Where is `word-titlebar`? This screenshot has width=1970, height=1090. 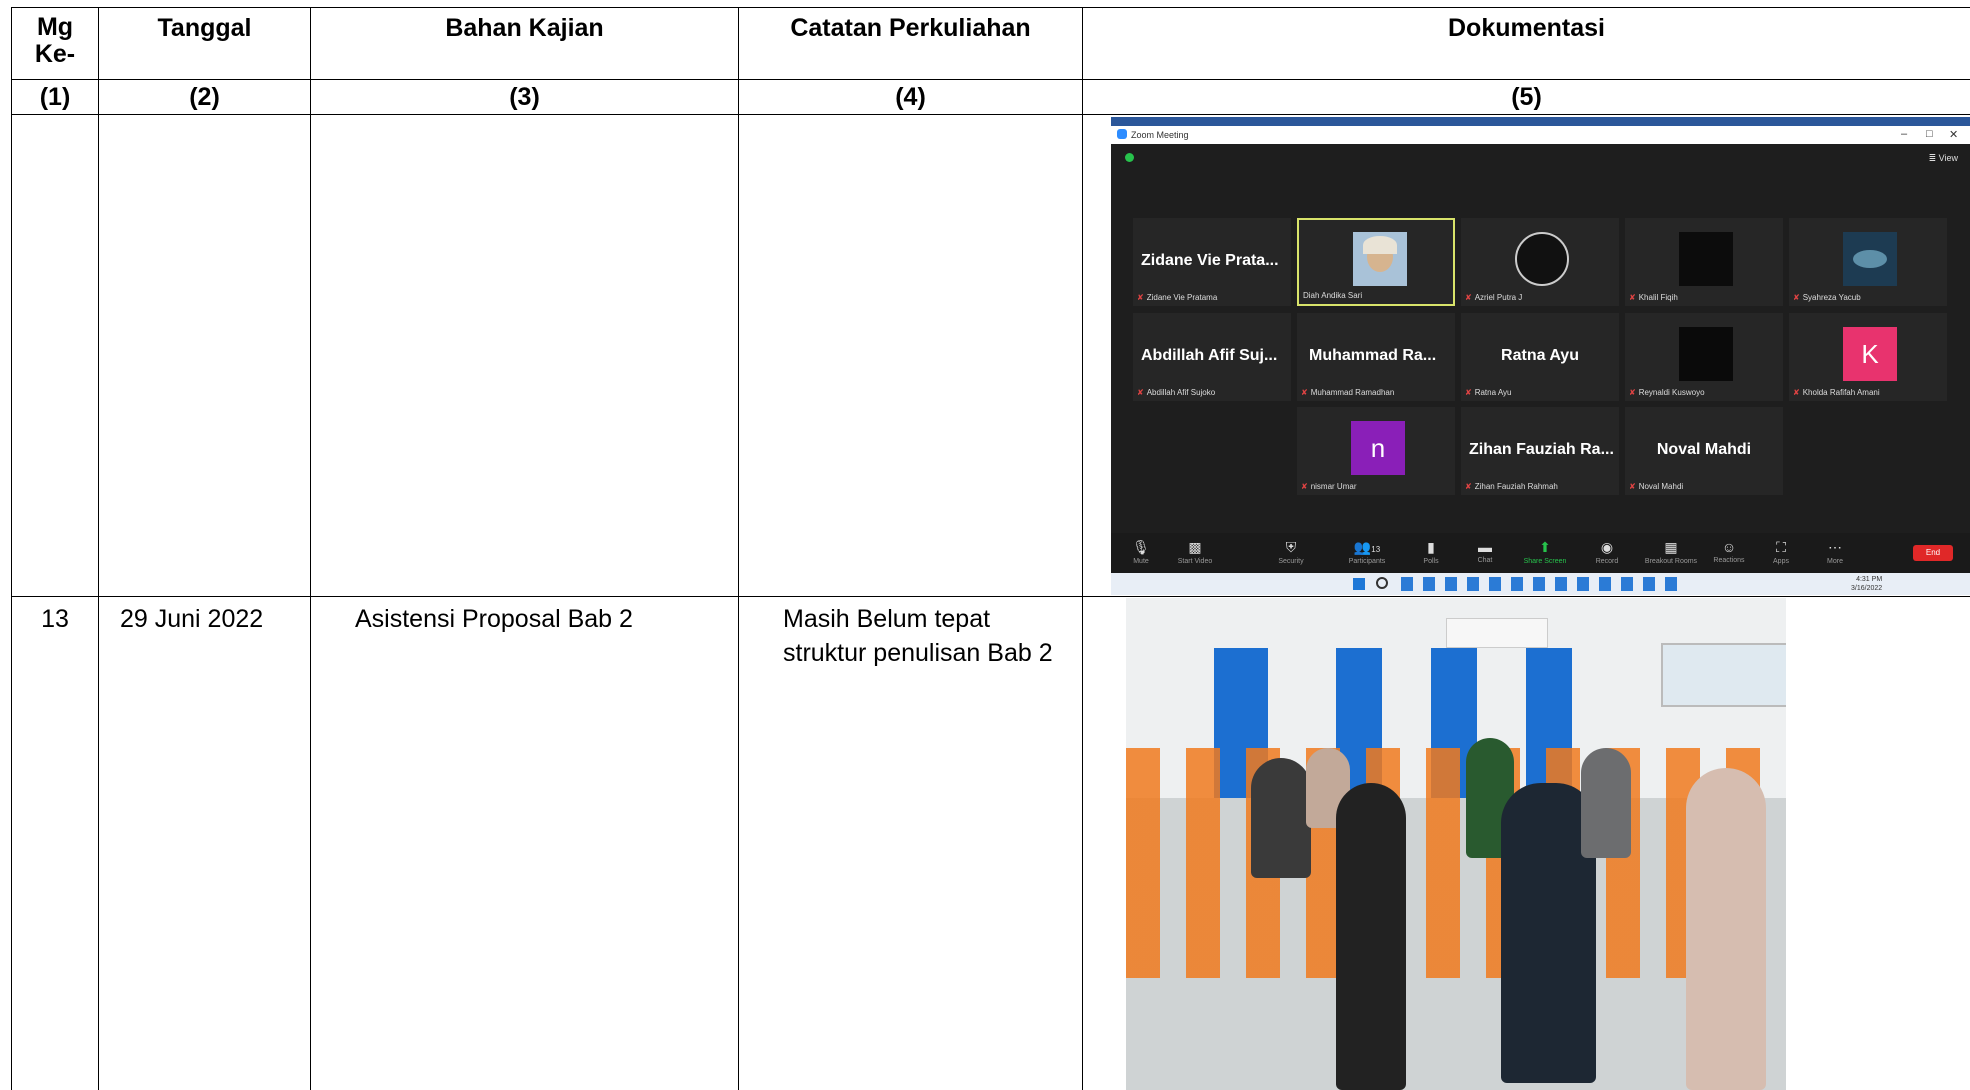 word-titlebar is located at coordinates (1540, 121).